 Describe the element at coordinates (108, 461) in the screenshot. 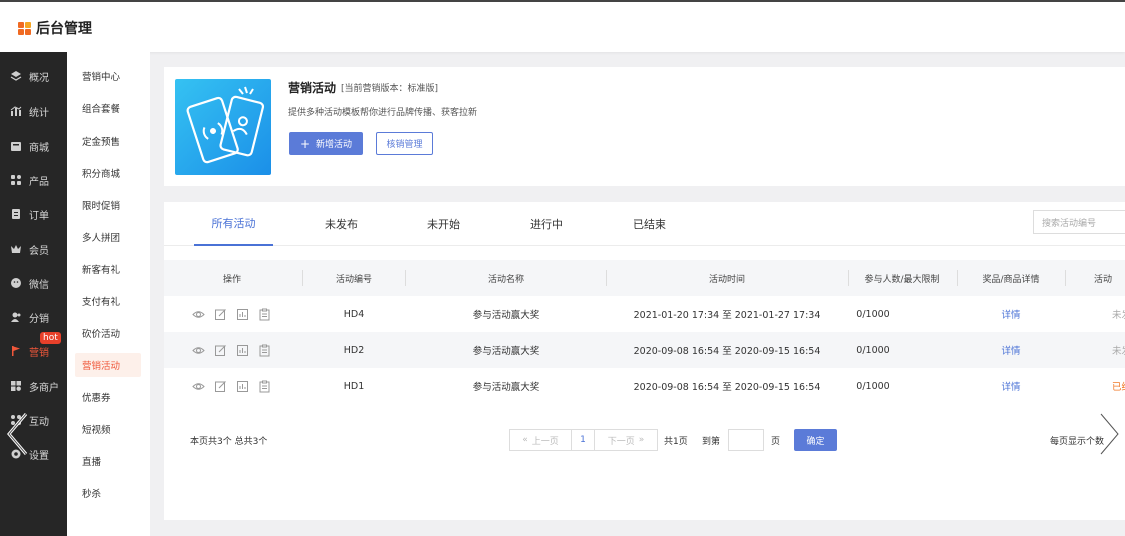

I see `submenu-item: 直播` at that location.